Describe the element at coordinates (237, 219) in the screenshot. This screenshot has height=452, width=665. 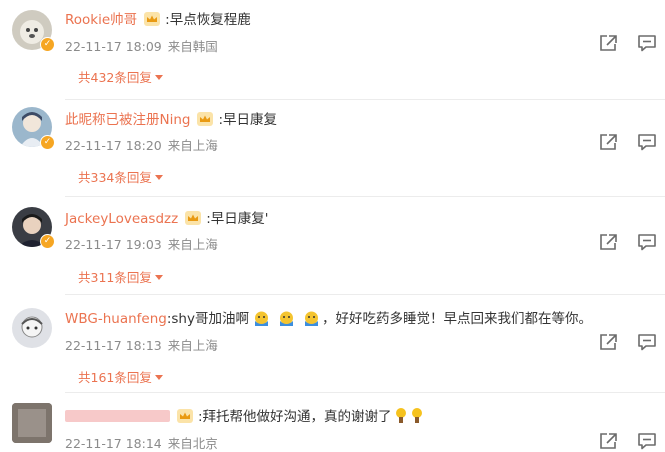
I see `comment-text: :早日康复'` at that location.